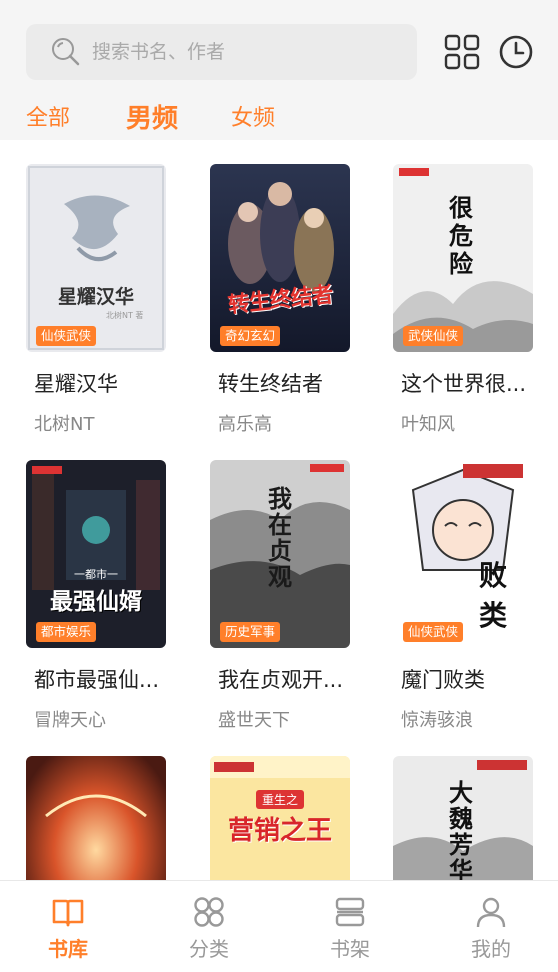  I want to click on book-card: 大魏芳华, so click(463, 818).